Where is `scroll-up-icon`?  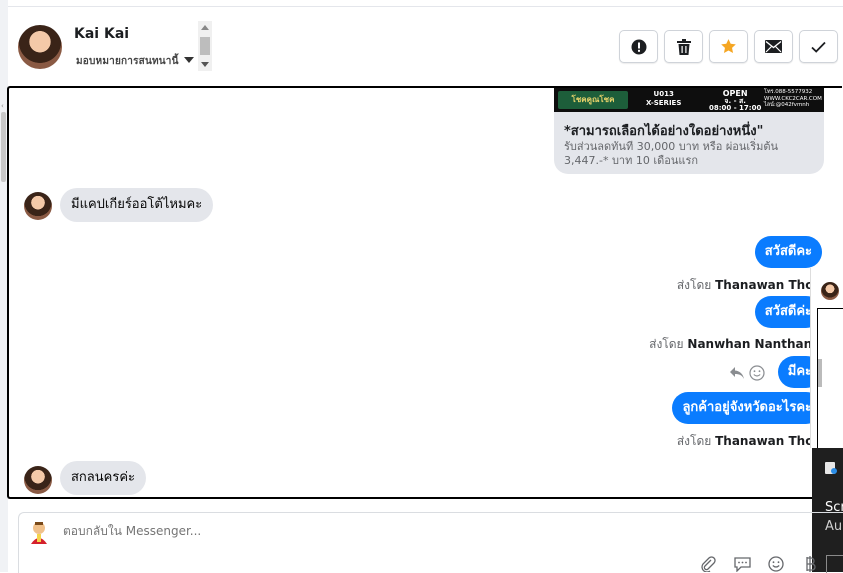
scroll-up-icon is located at coordinates (205, 27).